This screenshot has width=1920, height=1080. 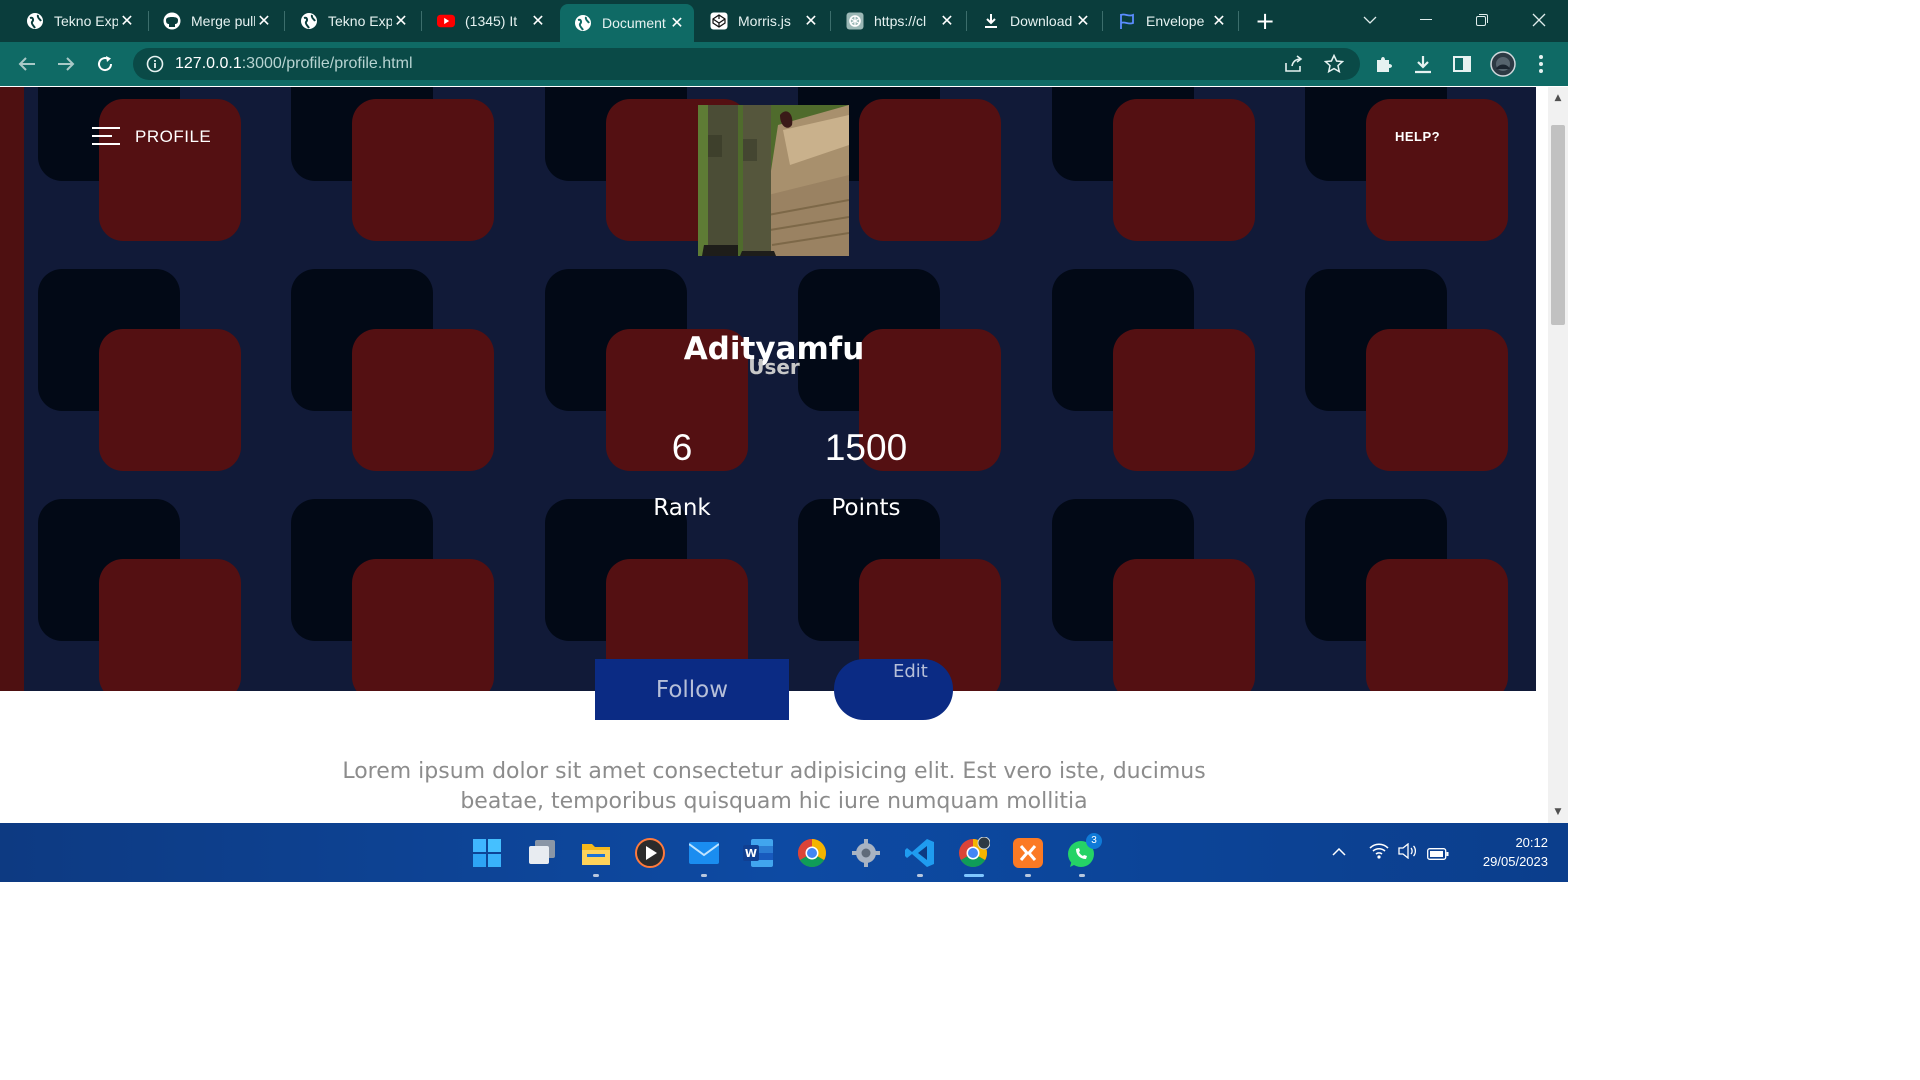 What do you see at coordinates (487, 853) in the screenshot?
I see `windows-start-icon` at bounding box center [487, 853].